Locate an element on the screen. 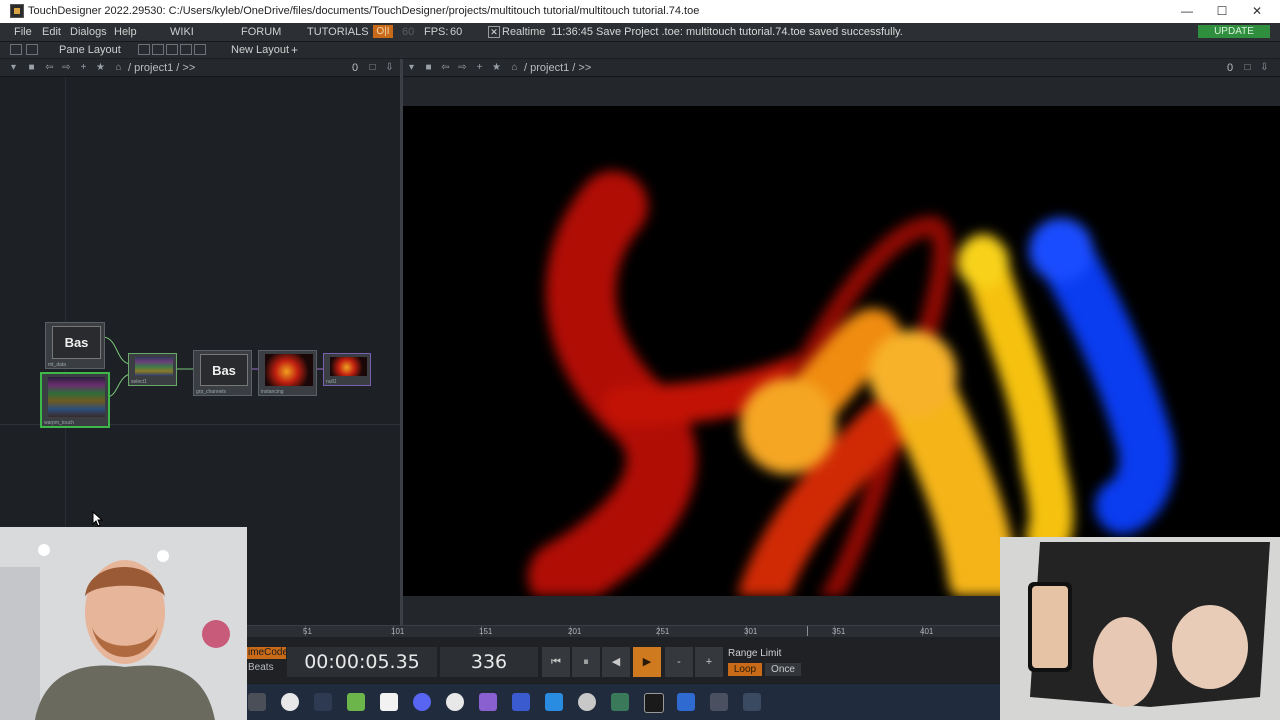 Image resolution: width=1280 pixels, height=720 pixels. menu-edit: Edit is located at coordinates (51, 32).